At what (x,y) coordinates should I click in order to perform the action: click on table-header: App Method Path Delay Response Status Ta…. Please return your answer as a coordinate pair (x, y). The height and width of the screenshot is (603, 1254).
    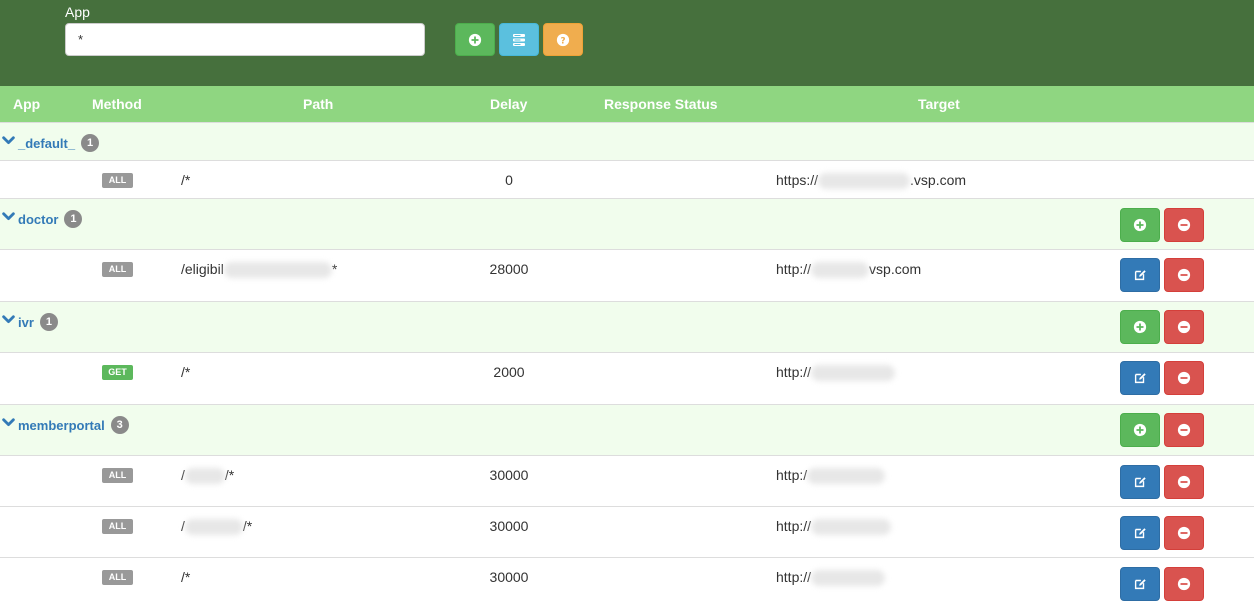
    Looking at the image, I should click on (627, 104).